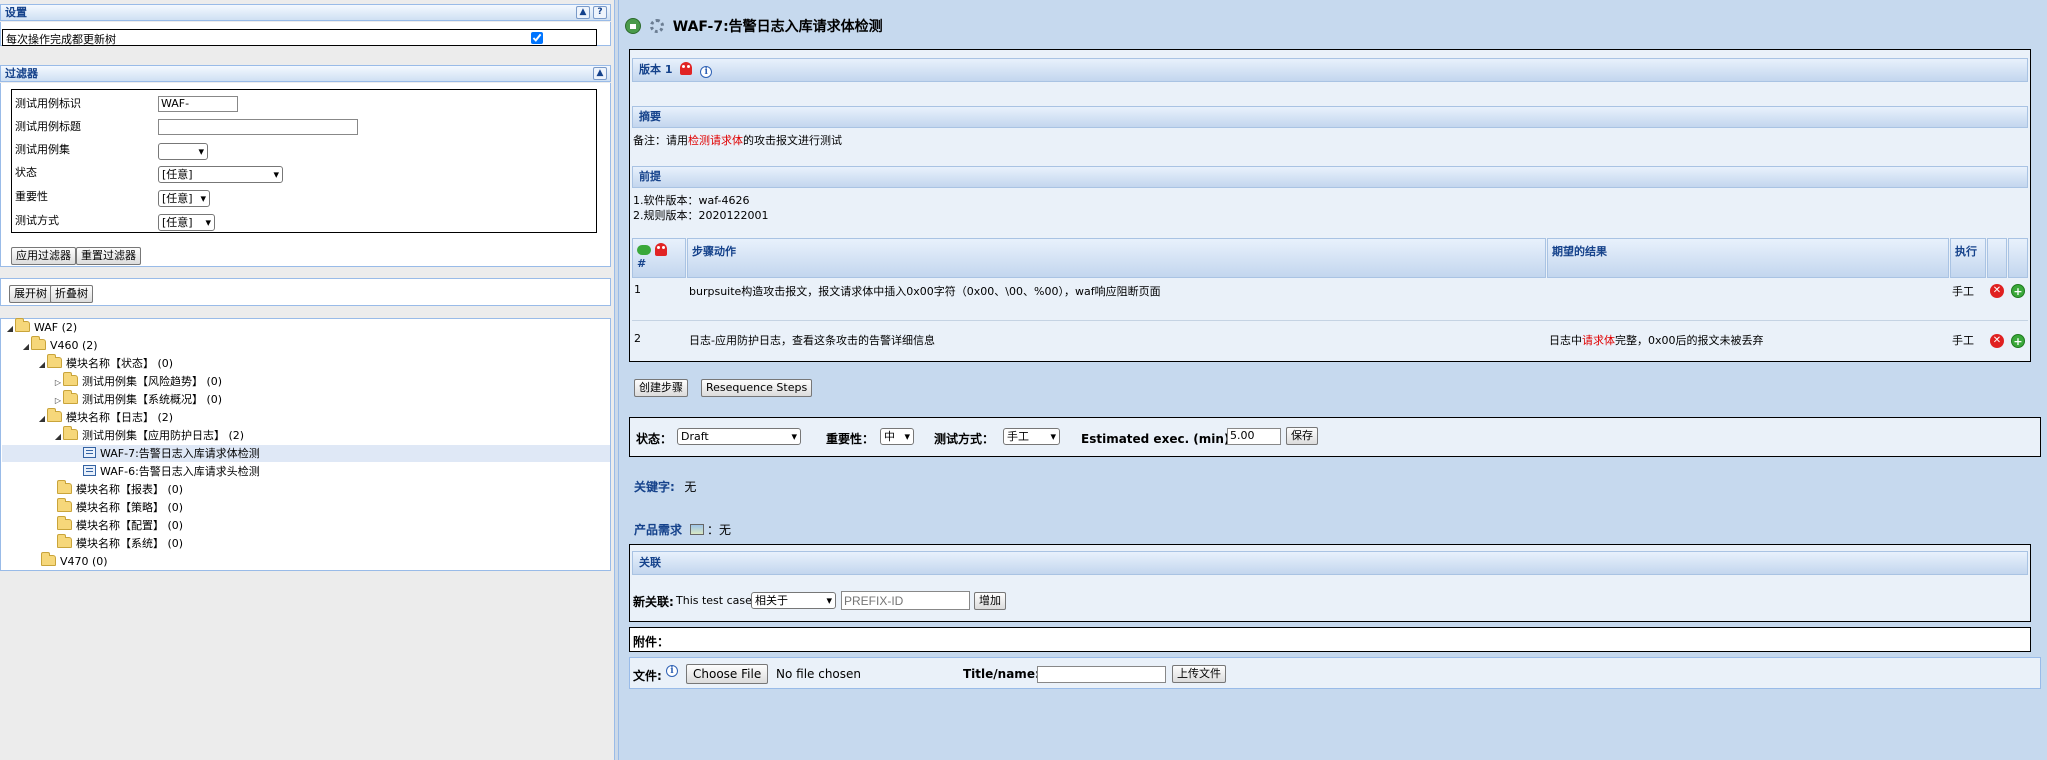 The image size is (2047, 760). I want to click on gear-icon, so click(656, 26).